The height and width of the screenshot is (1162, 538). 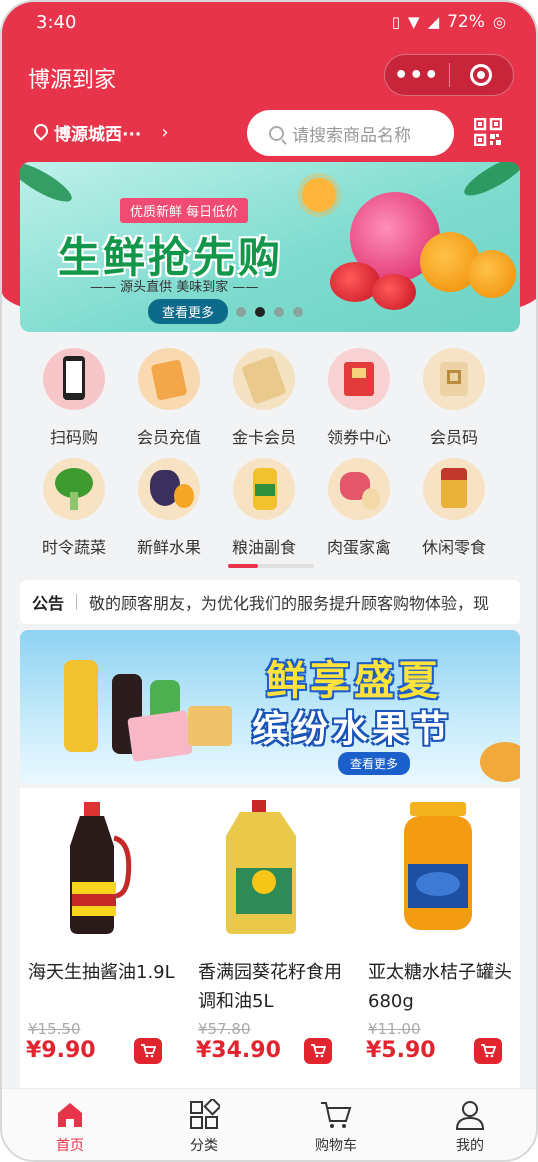 I want to click on grid-scroll-indicator, so click(x=271, y=566).